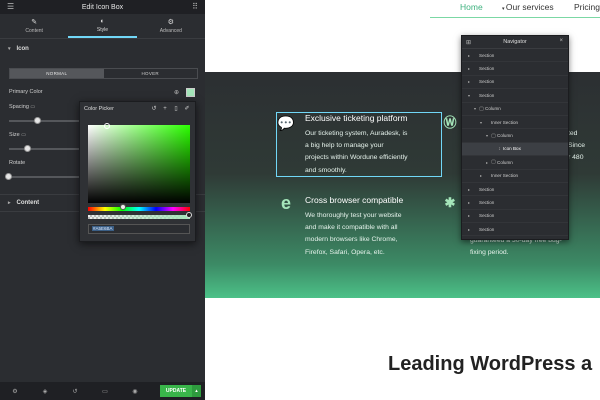 The width and height of the screenshot is (600, 400). Describe the element at coordinates (37, 120) in the screenshot. I see `spacing-slider-knob` at that location.